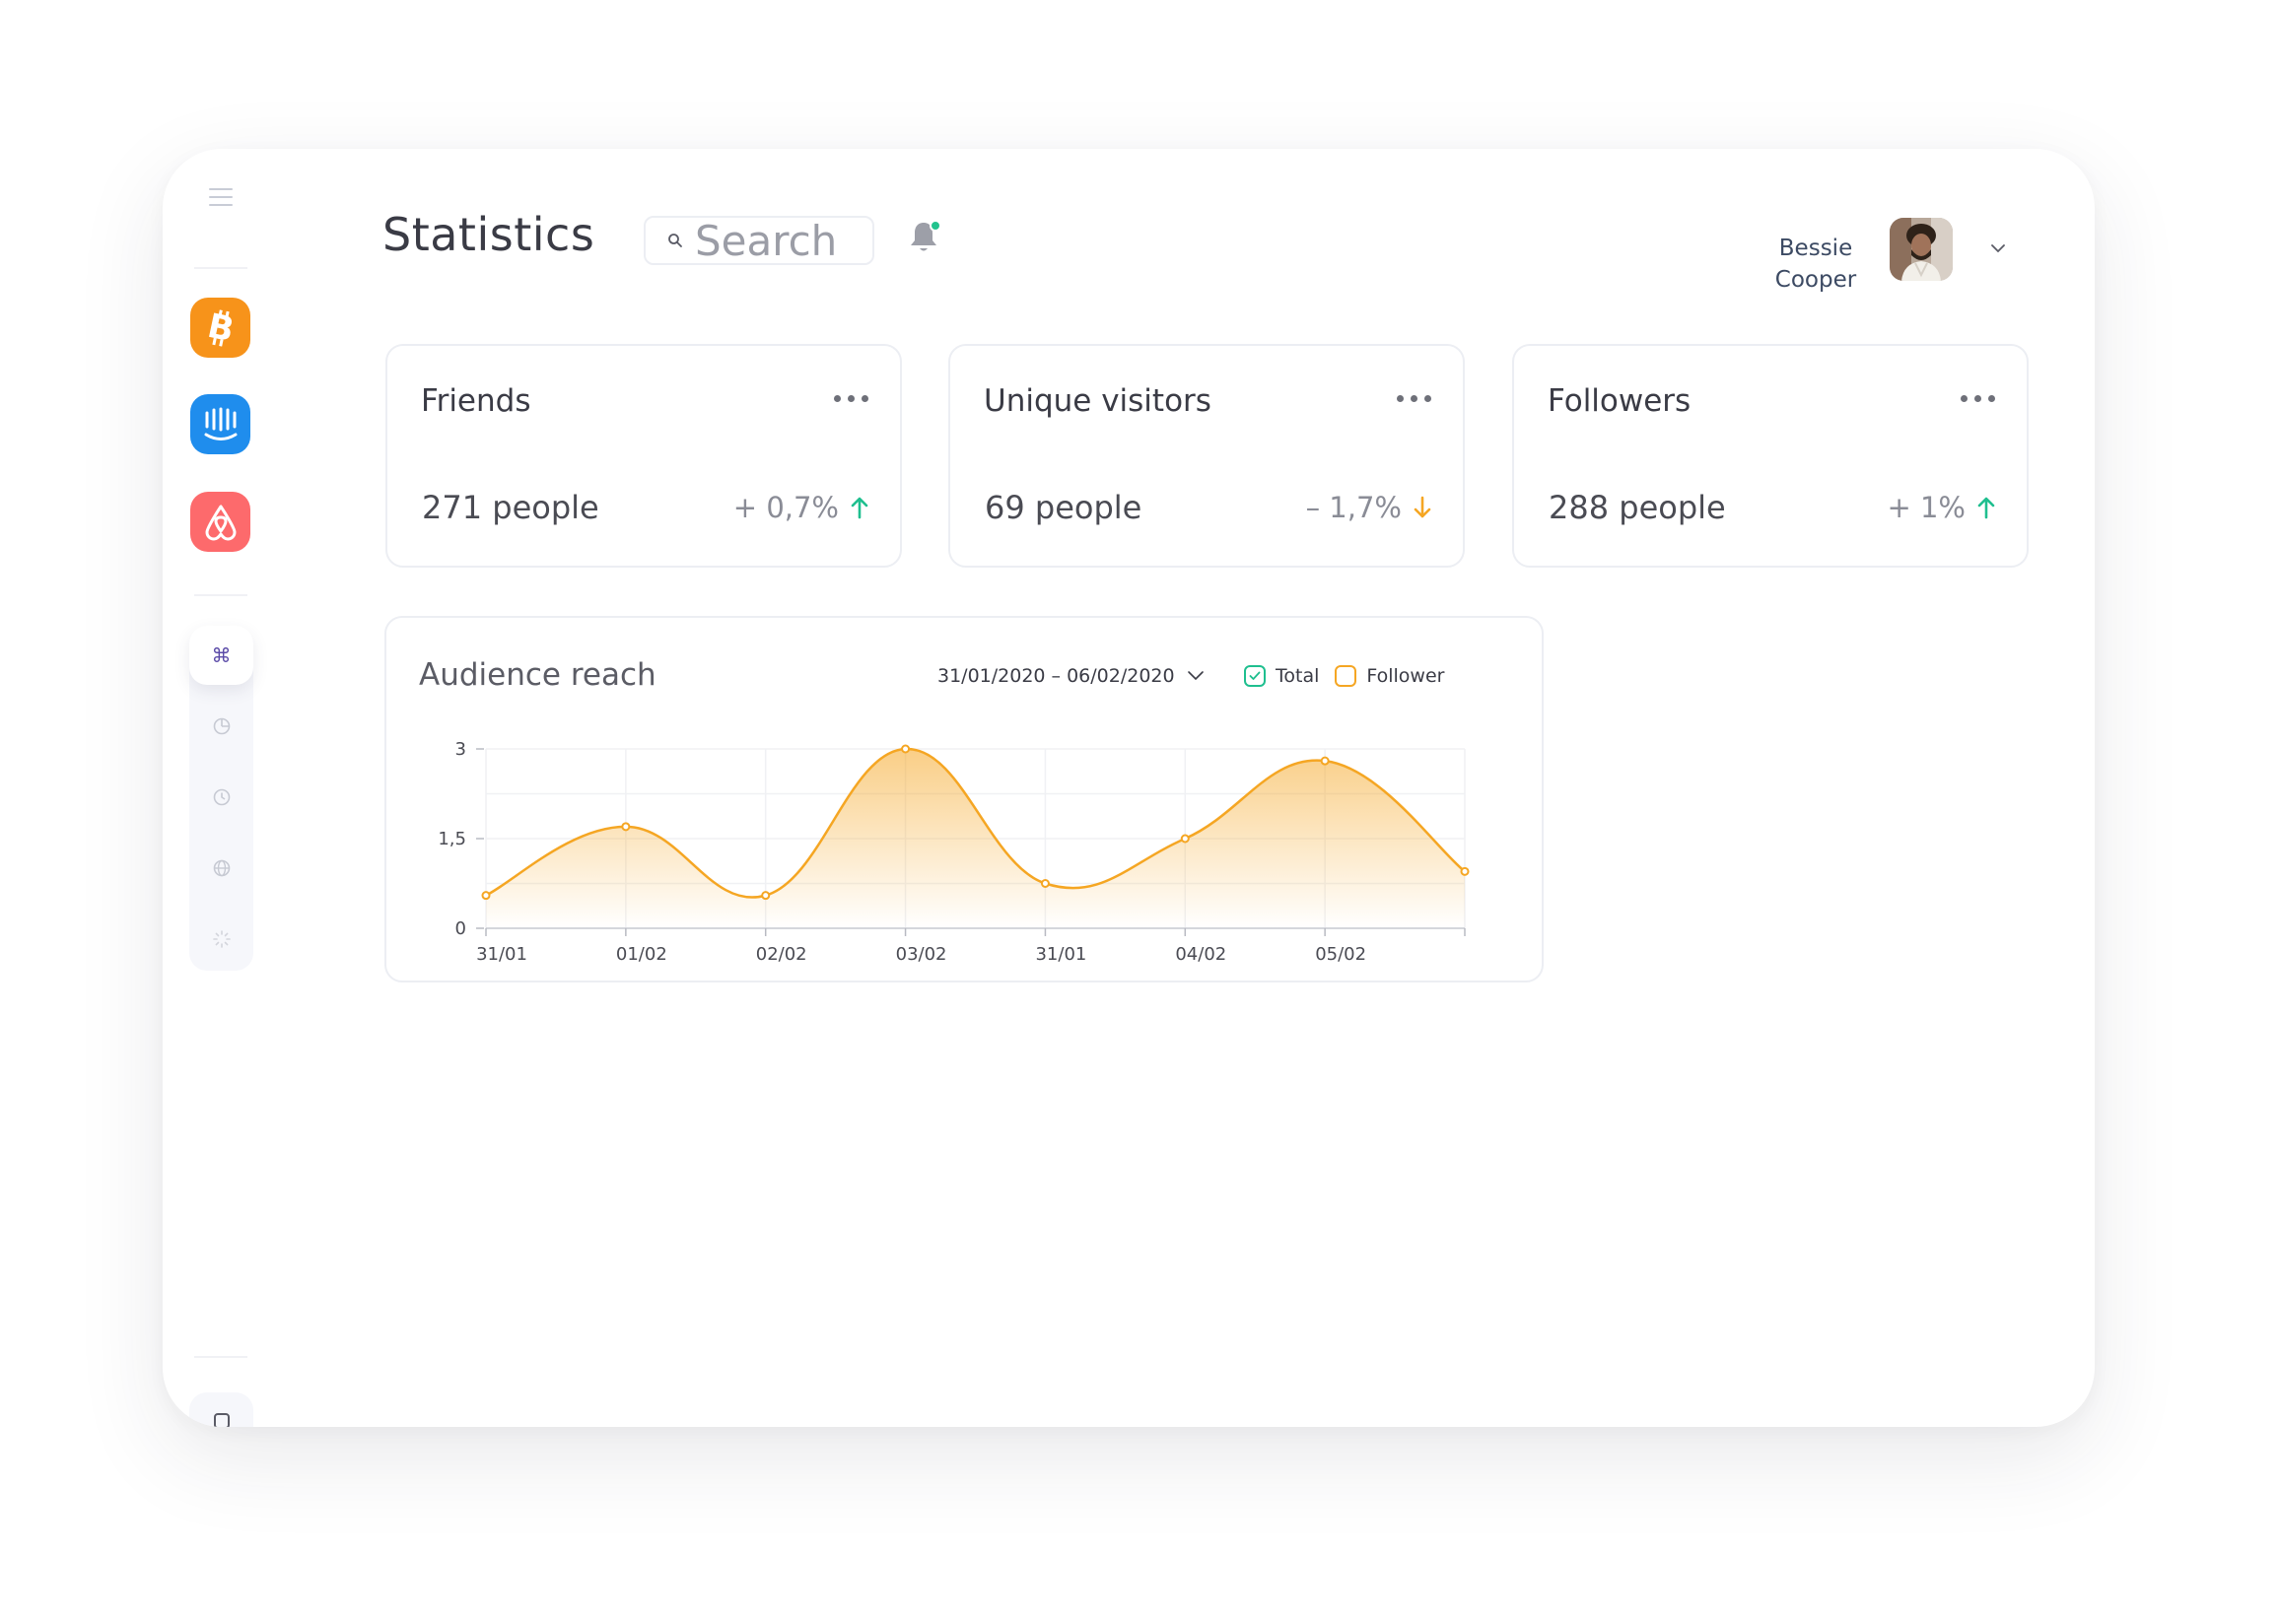  I want to click on stat-title: Friends, so click(476, 401).